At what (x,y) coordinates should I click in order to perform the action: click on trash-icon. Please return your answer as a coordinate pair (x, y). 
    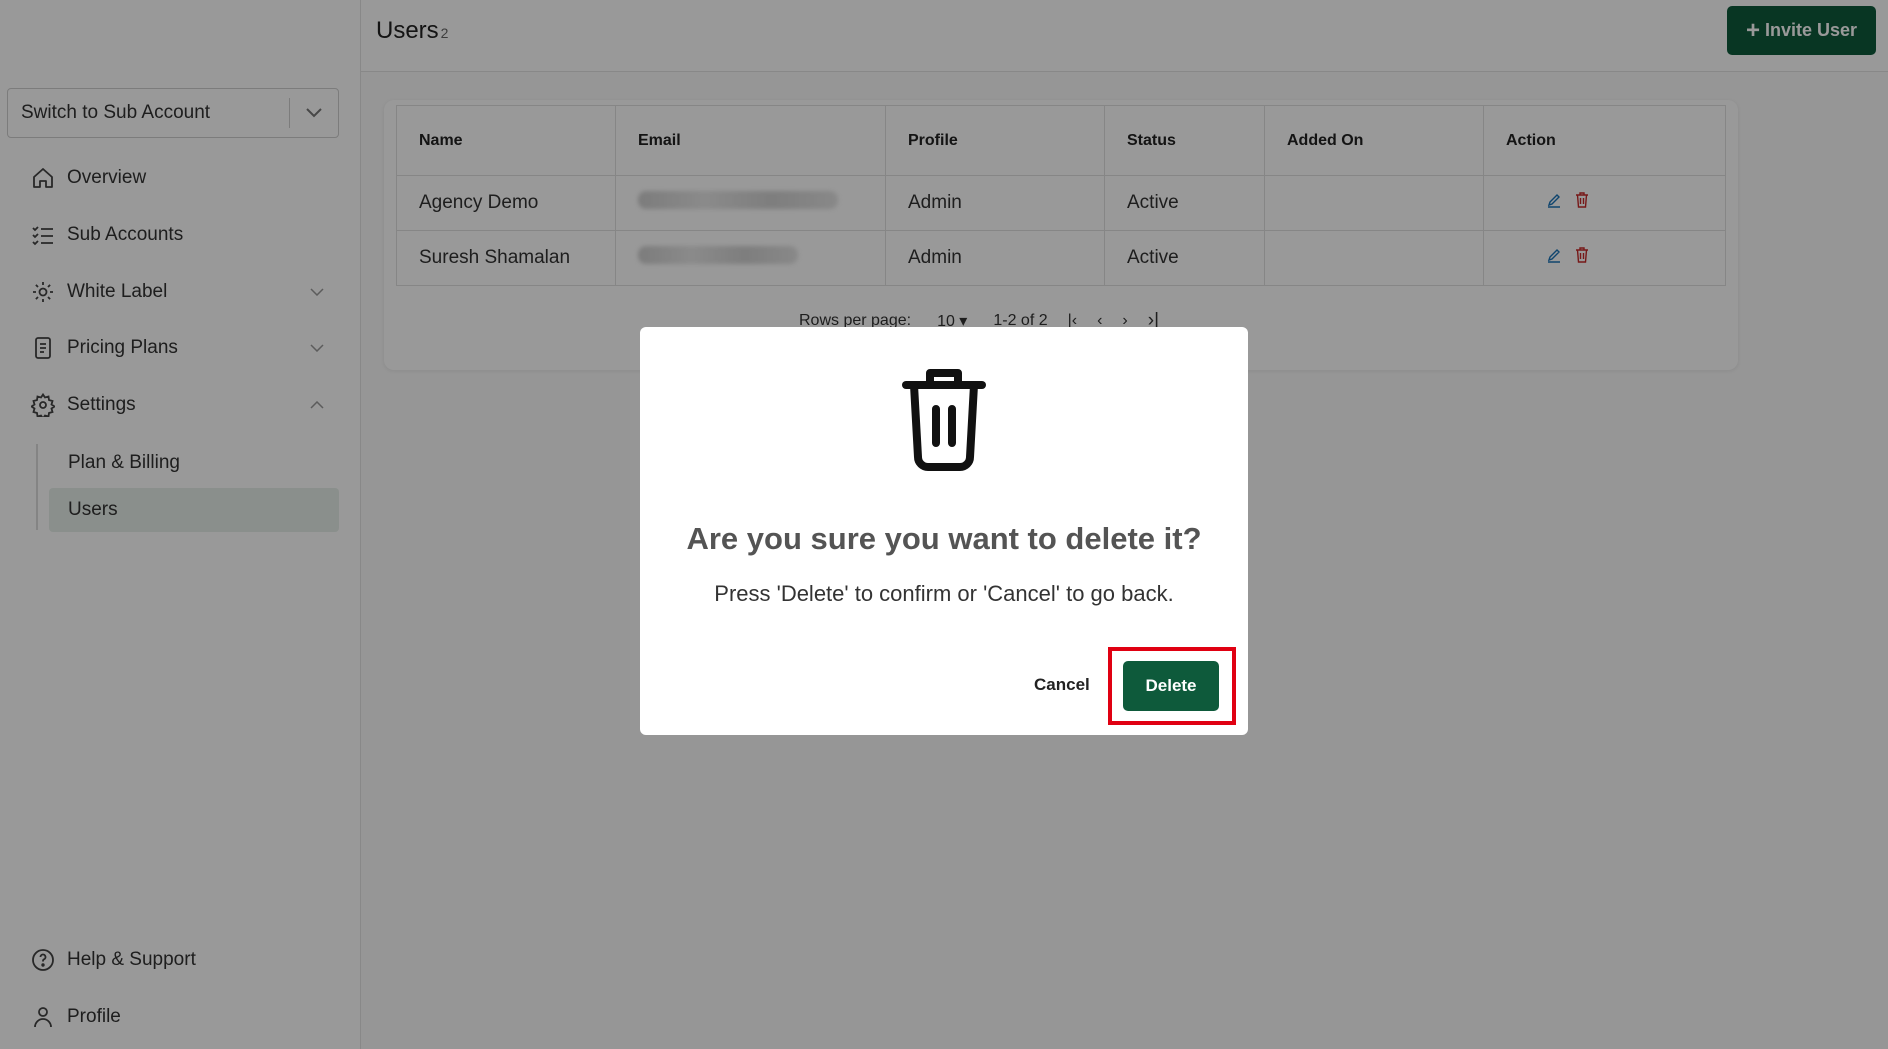
    Looking at the image, I should click on (944, 421).